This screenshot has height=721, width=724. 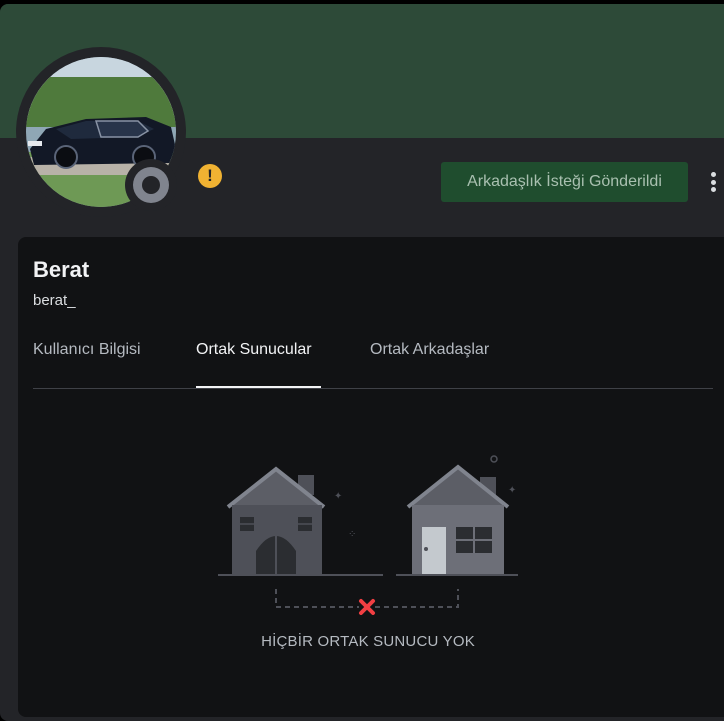 What do you see at coordinates (210, 176) in the screenshot?
I see `warning-icon: !` at bounding box center [210, 176].